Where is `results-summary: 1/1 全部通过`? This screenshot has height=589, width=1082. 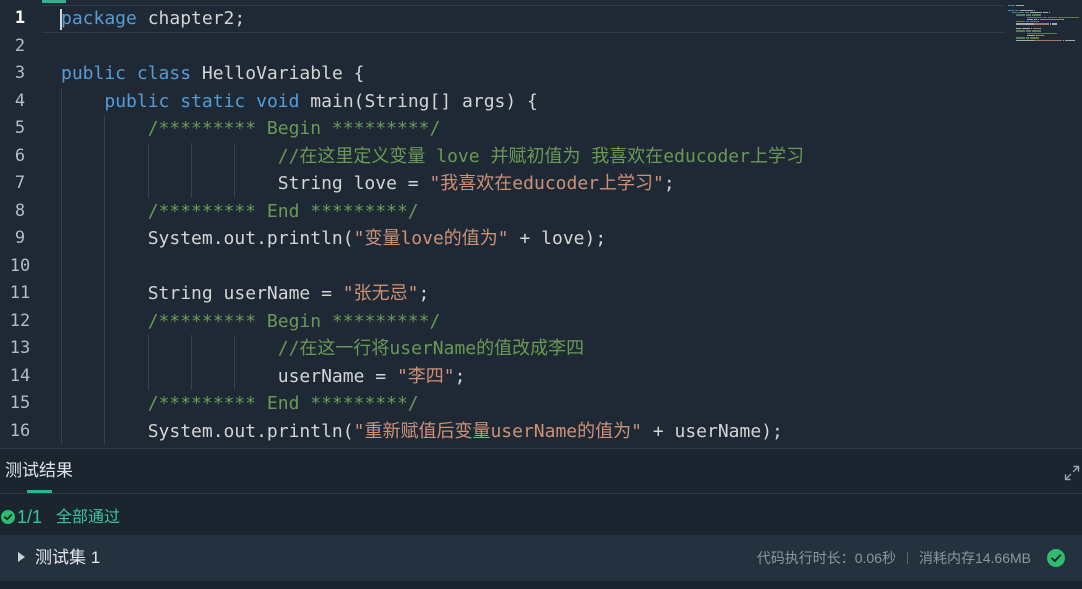
results-summary: 1/1 全部通过 is located at coordinates (541, 515).